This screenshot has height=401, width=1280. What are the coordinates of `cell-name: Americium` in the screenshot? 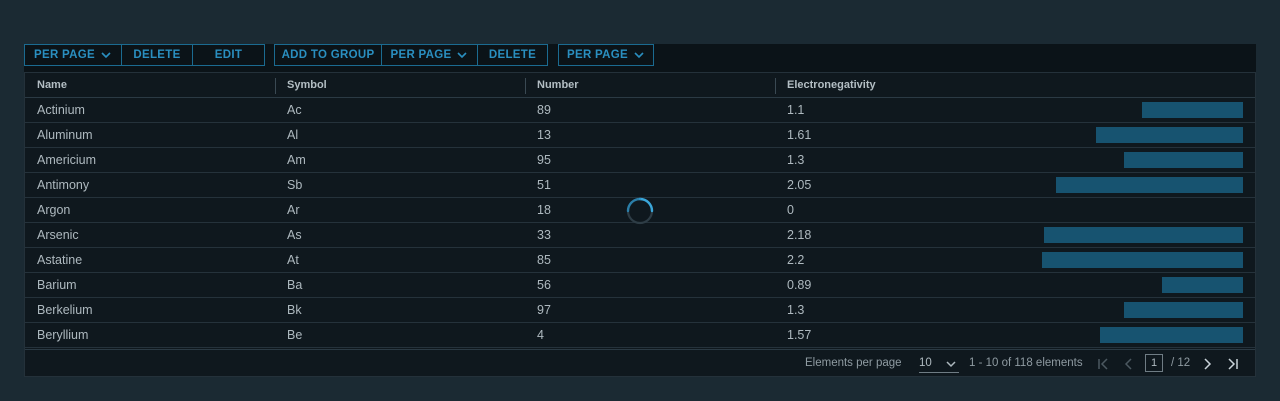 It's located at (67, 160).